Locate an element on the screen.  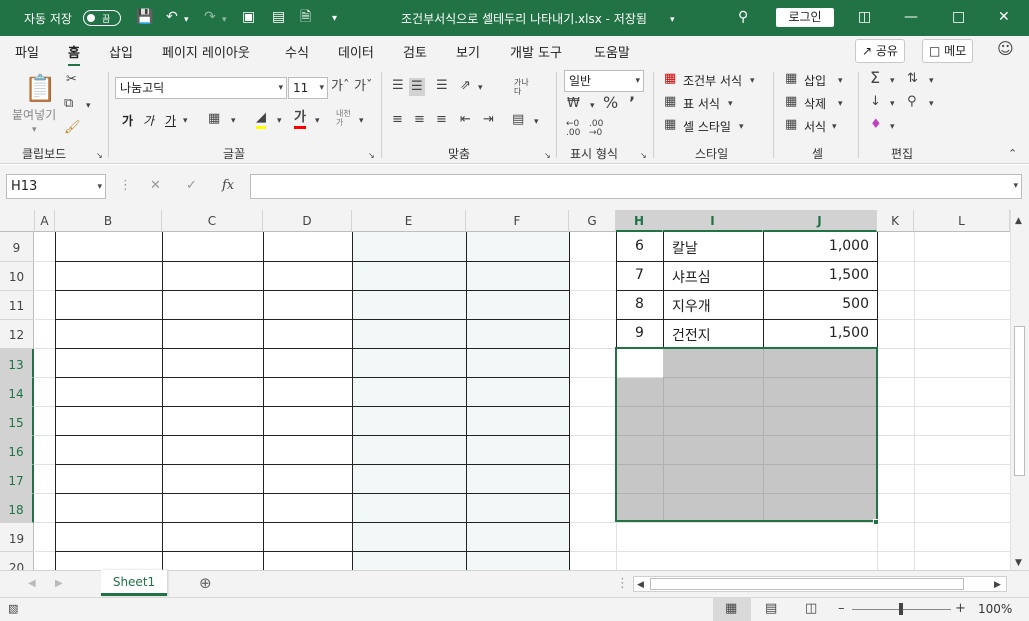
fill-dropdown-icon: ▾ is located at coordinates (892, 104).